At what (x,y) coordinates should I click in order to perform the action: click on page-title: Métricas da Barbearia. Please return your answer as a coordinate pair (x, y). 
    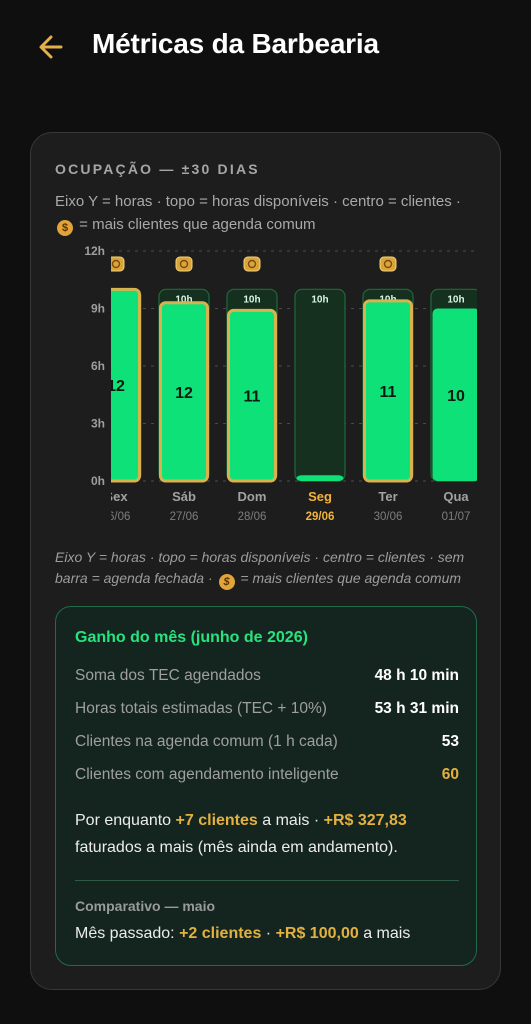
    Looking at the image, I should click on (235, 43).